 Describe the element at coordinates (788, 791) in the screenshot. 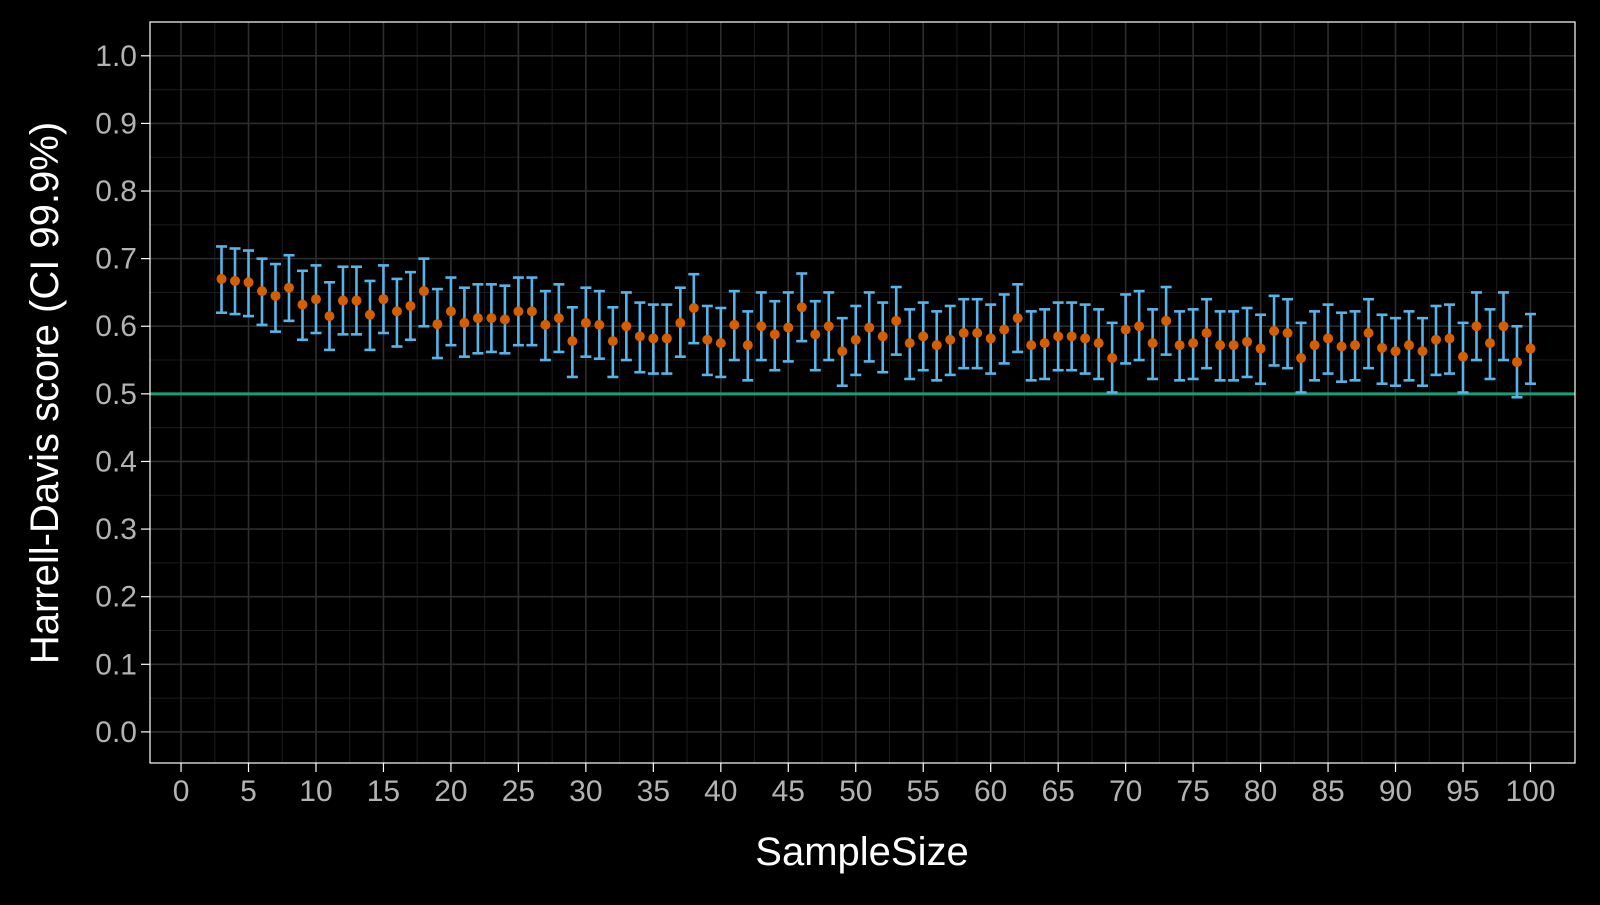

I see `x-tick-label: 45` at that location.